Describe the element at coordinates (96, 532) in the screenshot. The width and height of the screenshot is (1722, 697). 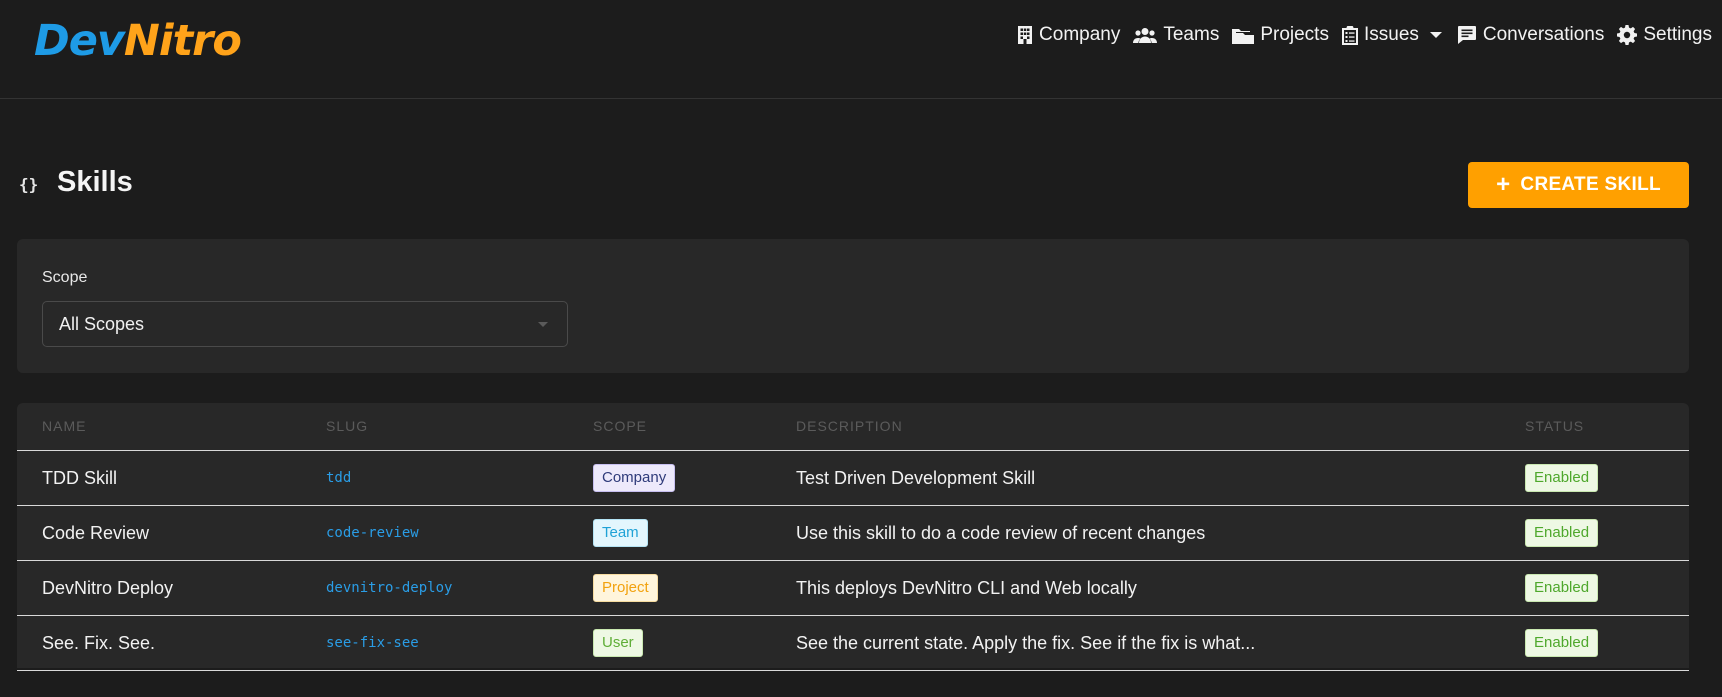
I see `skill-name: Code Review` at that location.